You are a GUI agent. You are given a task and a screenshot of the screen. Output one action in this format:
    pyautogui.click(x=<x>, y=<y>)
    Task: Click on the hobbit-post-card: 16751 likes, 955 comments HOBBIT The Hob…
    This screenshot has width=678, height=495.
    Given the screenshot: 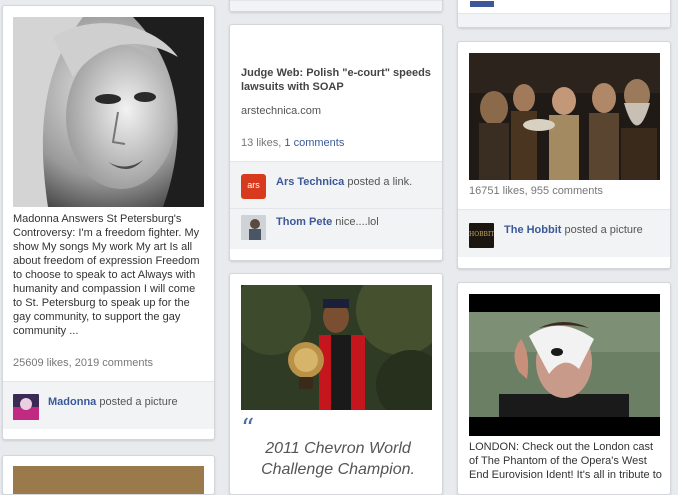 What is the action you would take?
    pyautogui.click(x=564, y=155)
    